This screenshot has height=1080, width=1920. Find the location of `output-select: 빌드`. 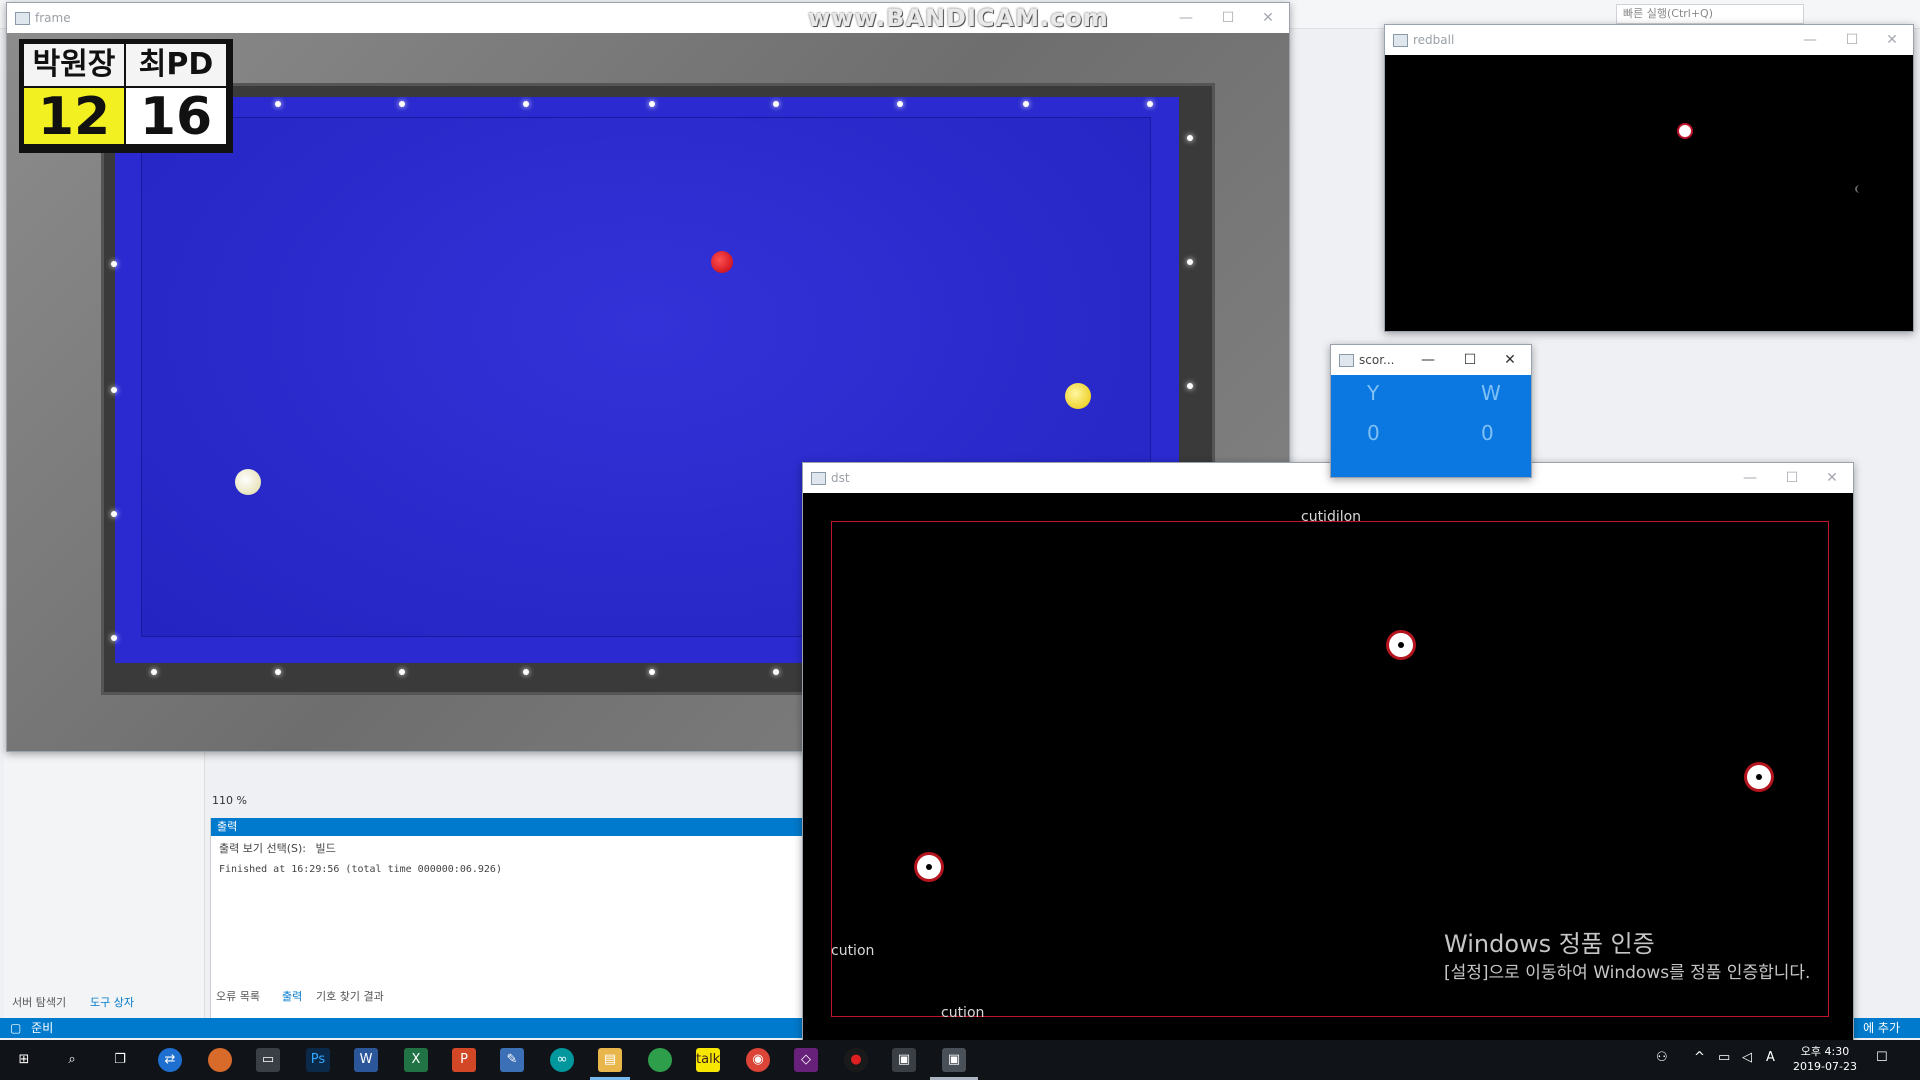

output-select: 빌드 is located at coordinates (325, 848).